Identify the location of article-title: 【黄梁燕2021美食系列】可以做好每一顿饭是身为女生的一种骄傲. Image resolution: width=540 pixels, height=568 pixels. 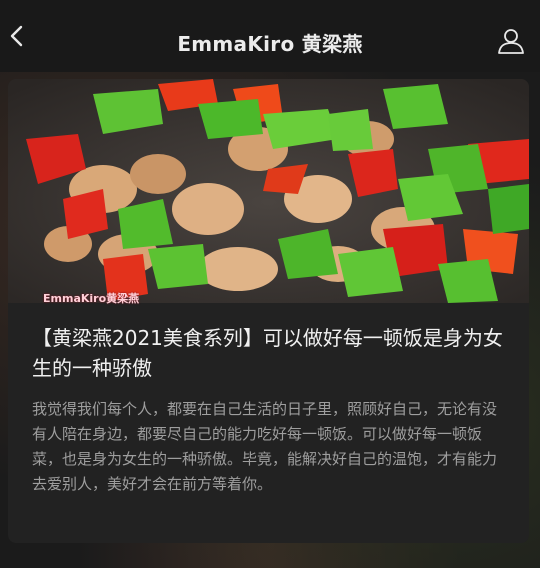
(272, 353).